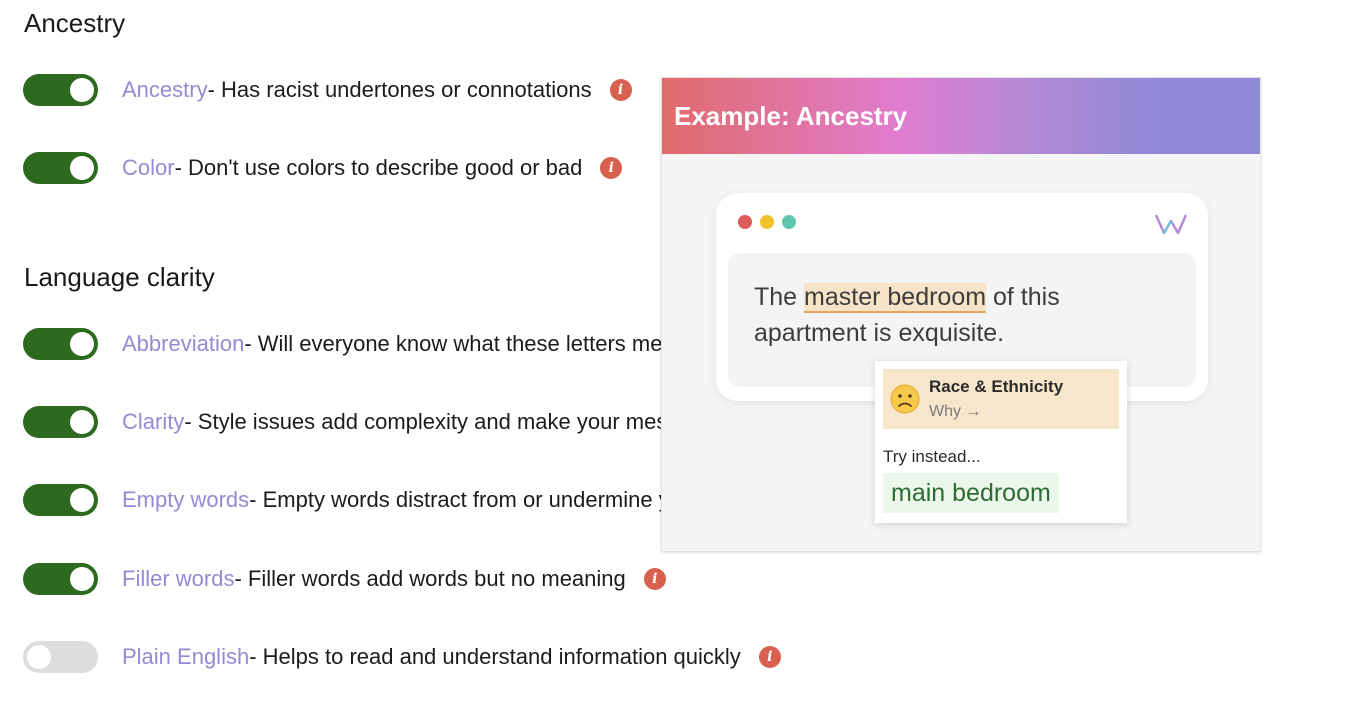 Image resolution: width=1362 pixels, height=728 pixels. Describe the element at coordinates (60, 500) in the screenshot. I see `toggle-empty-words` at that location.